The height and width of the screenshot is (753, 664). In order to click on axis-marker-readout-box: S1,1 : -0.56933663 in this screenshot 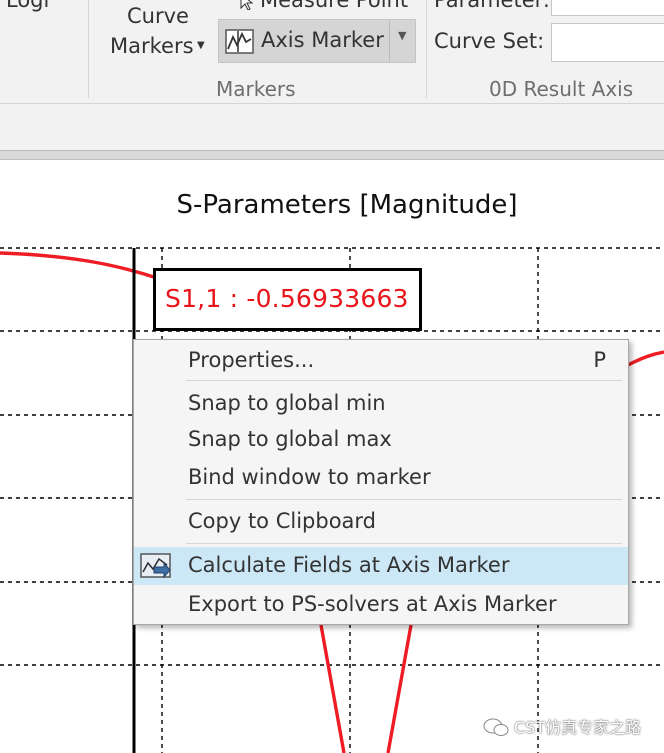, I will do `click(287, 299)`.